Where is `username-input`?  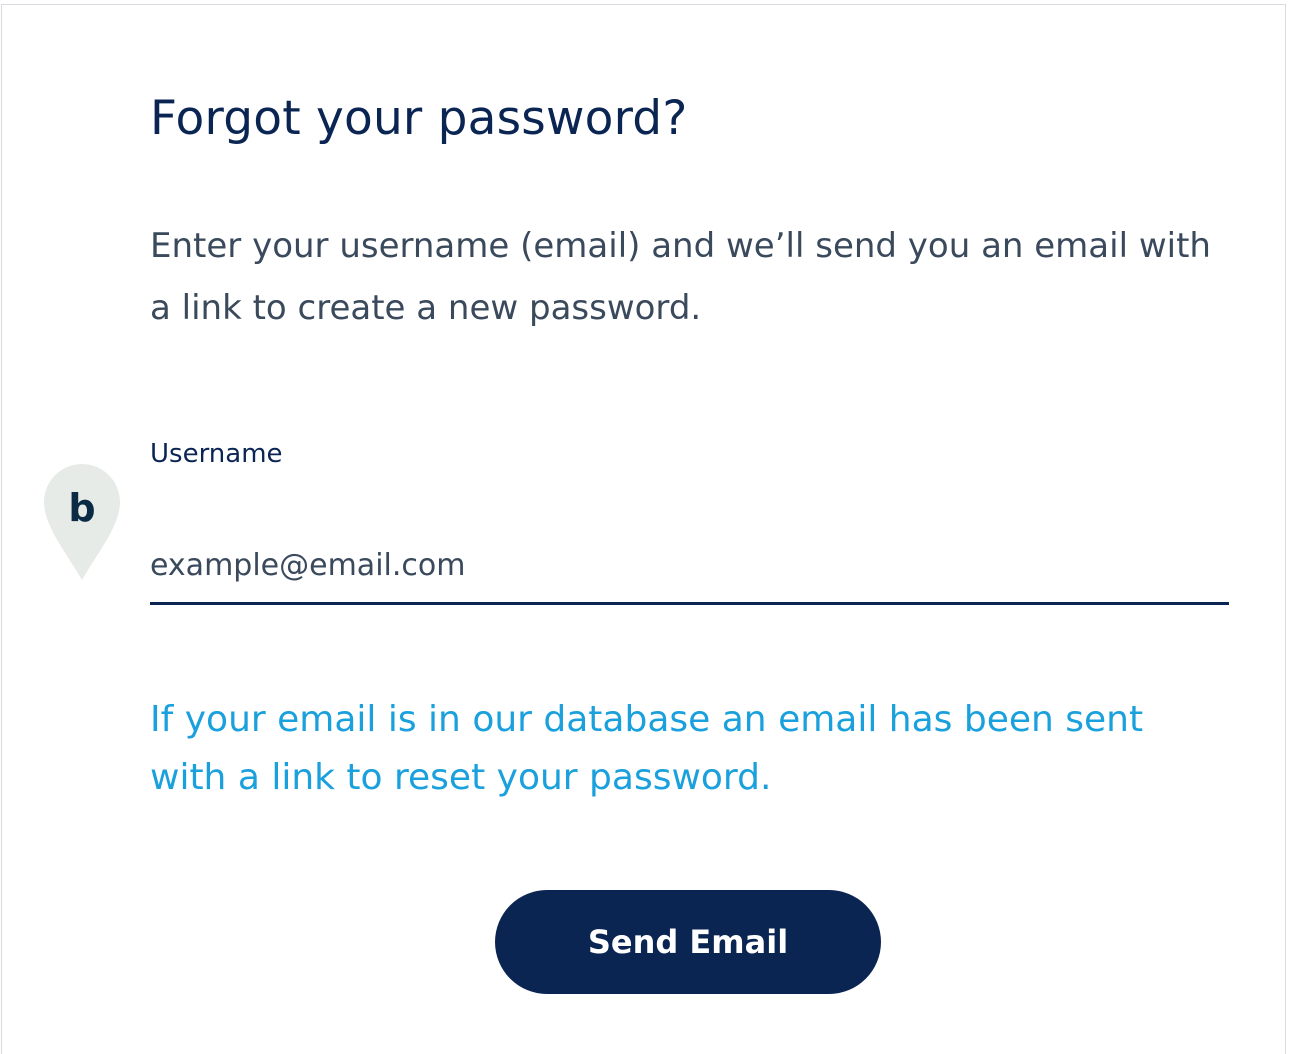 username-input is located at coordinates (689, 567).